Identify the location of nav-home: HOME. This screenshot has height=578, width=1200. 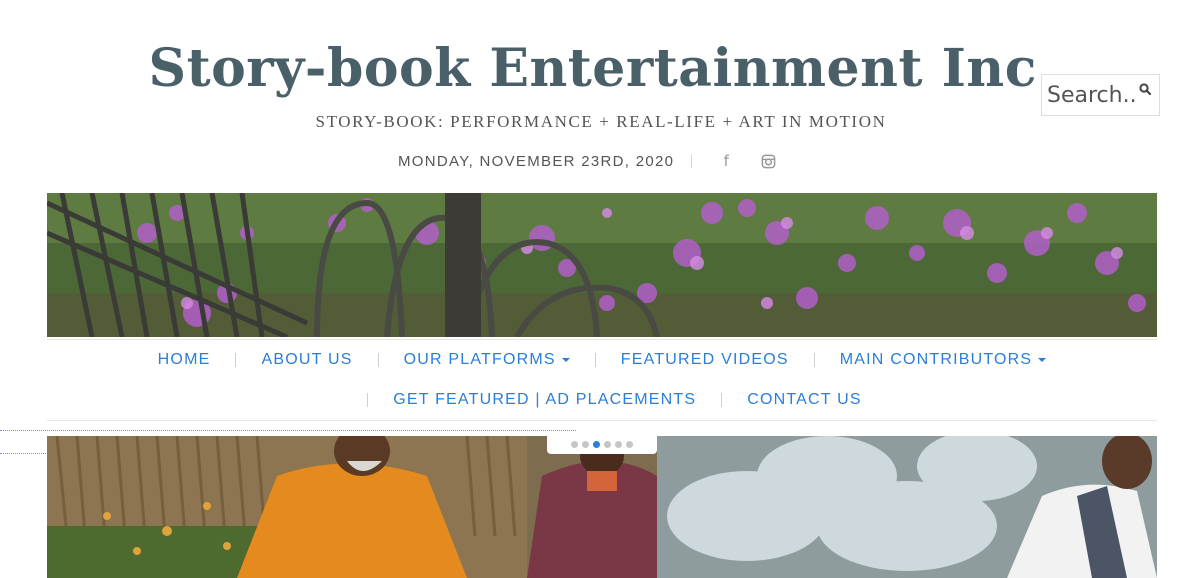
(184, 360).